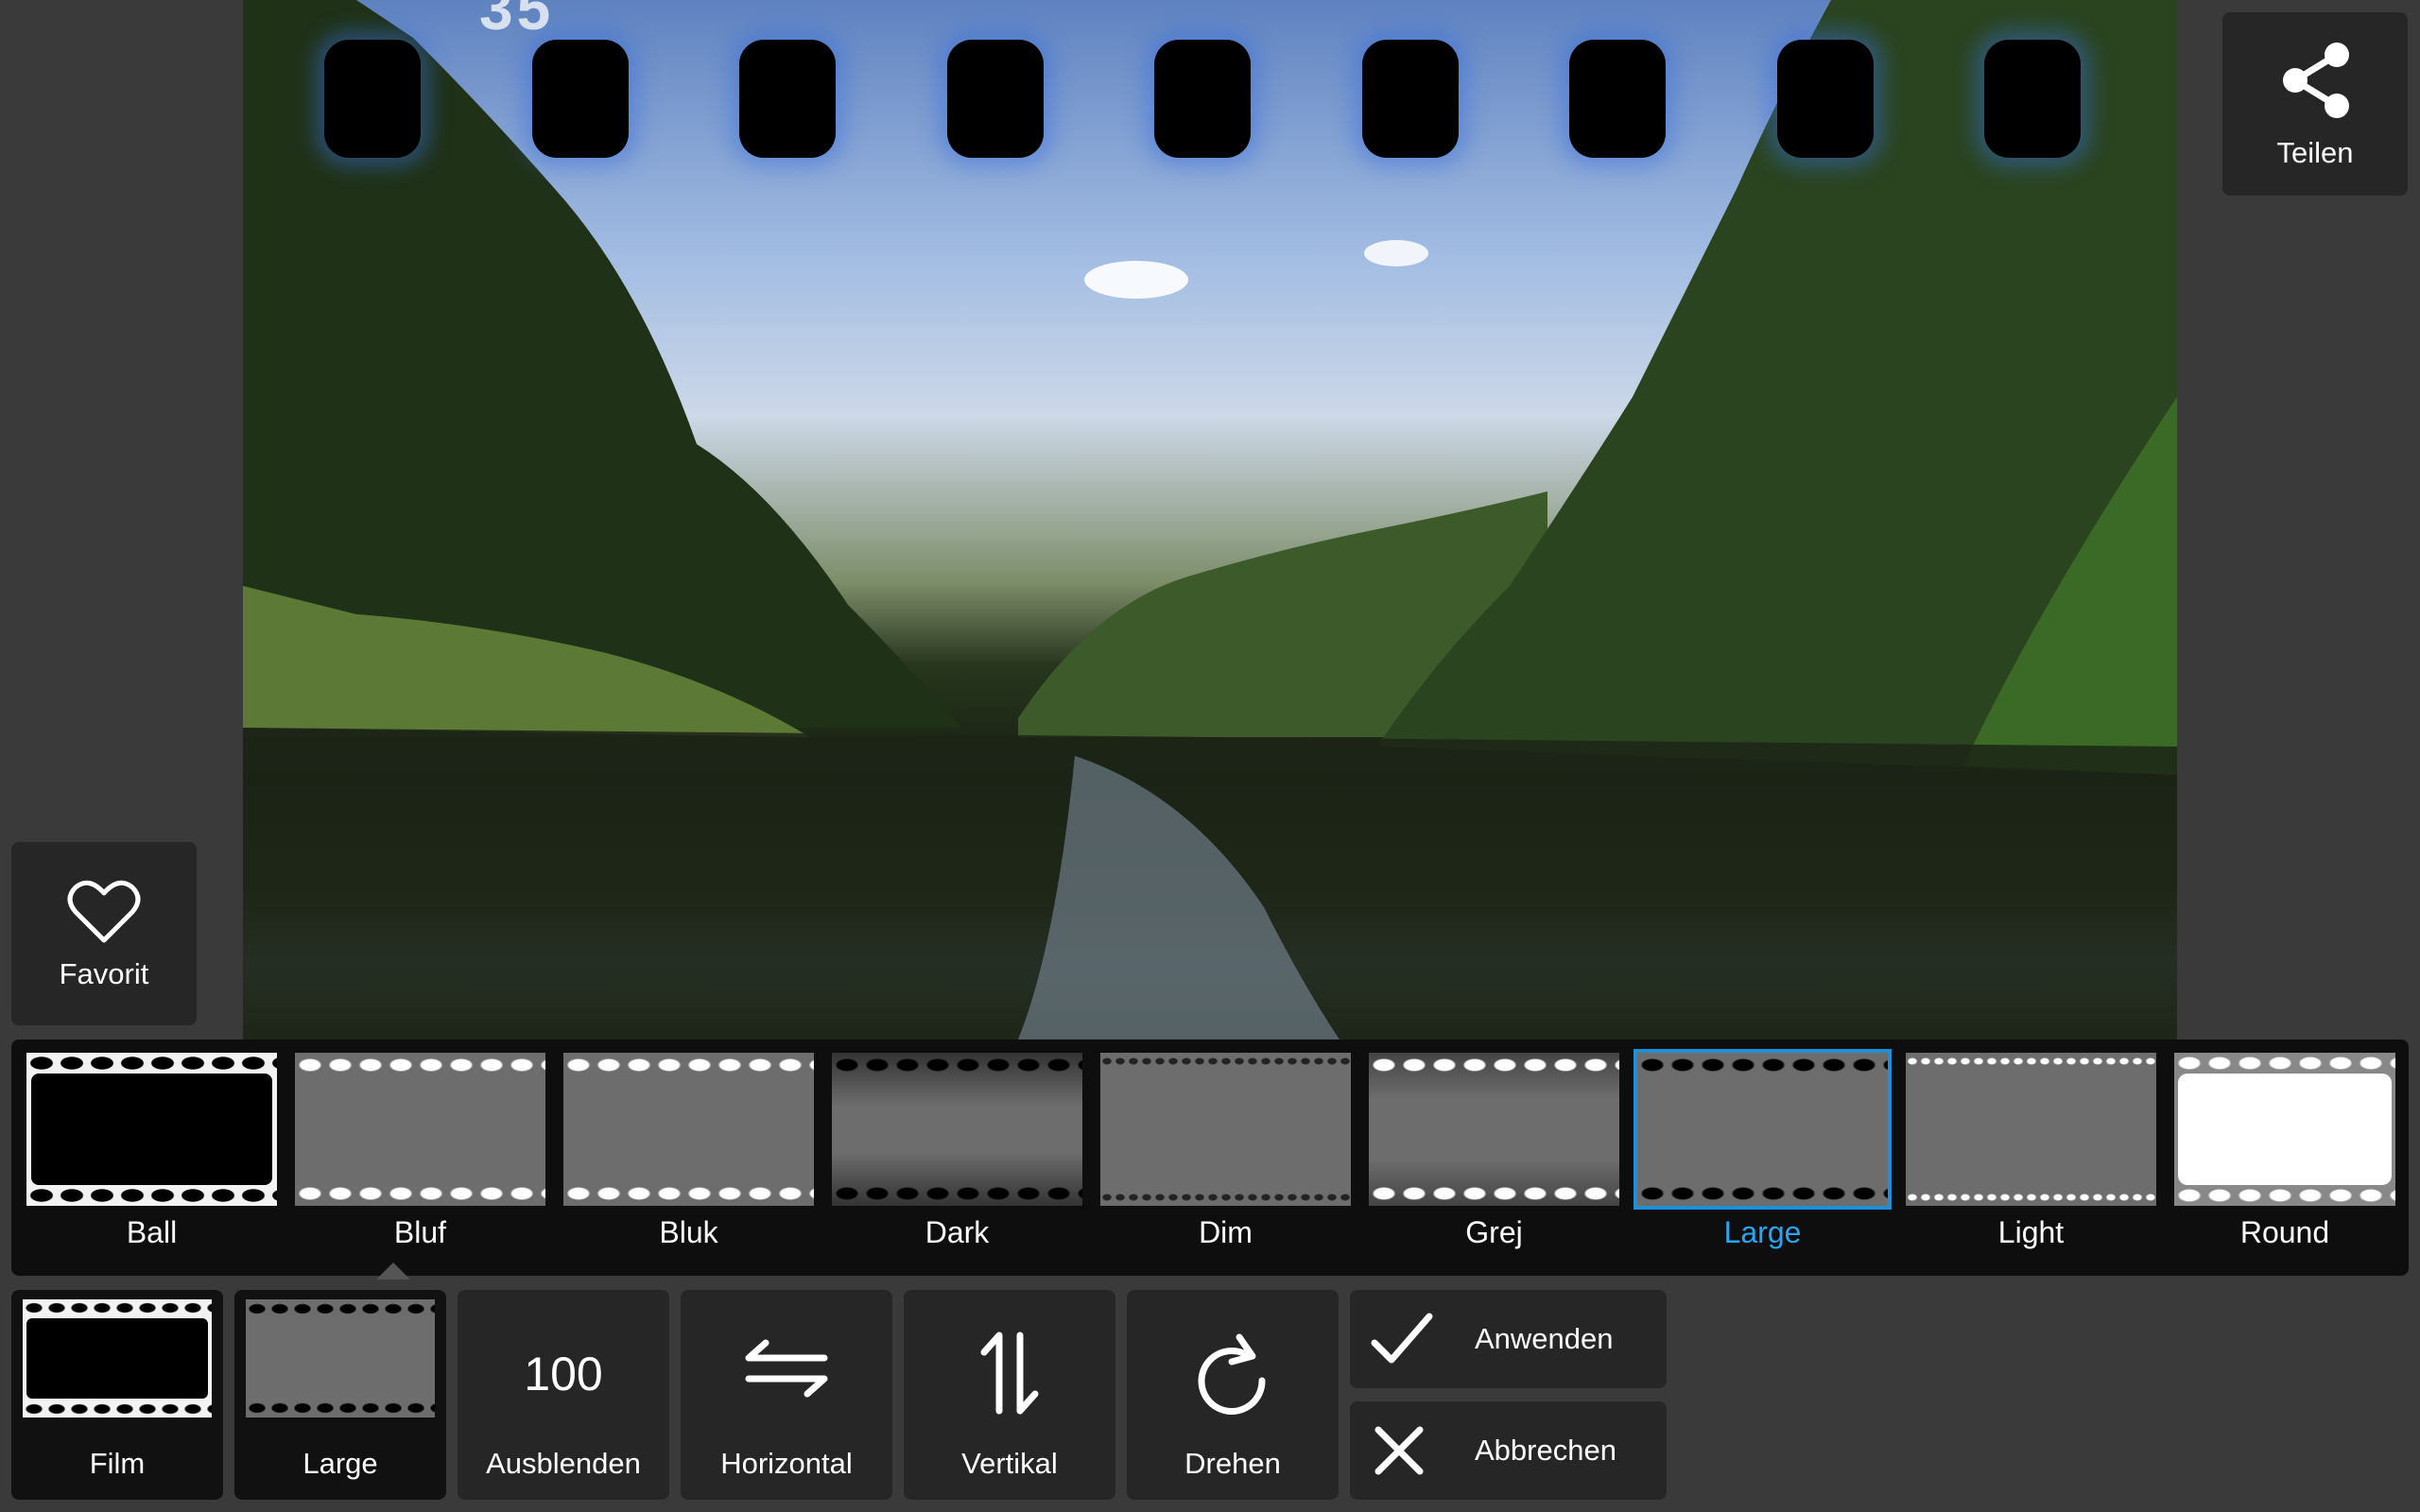 The image size is (2420, 1512). I want to click on share-button: Teilen, so click(2315, 104).